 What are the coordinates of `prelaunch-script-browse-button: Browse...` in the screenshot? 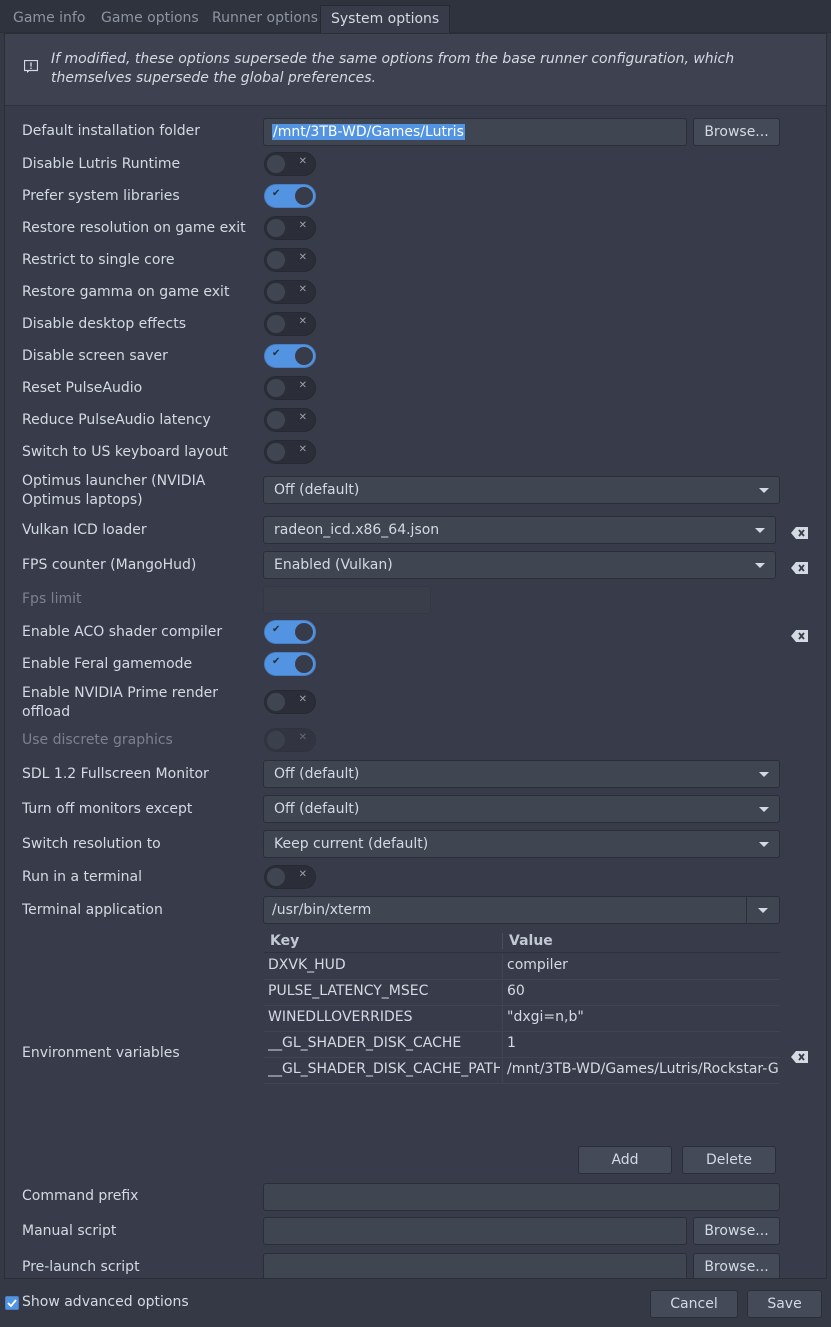 It's located at (736, 1265).